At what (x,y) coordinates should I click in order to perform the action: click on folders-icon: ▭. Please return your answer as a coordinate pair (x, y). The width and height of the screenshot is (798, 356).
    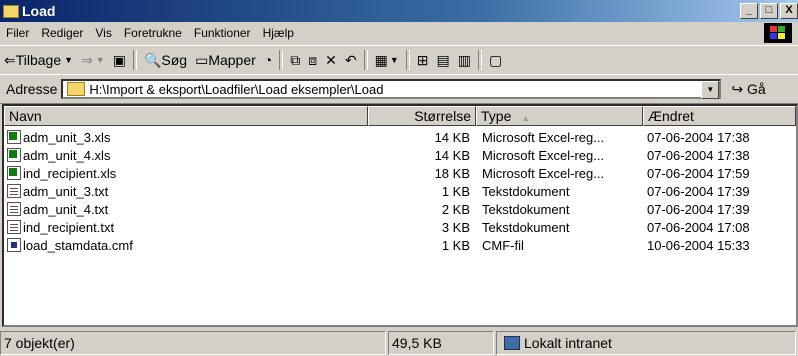
    Looking at the image, I should click on (202, 59).